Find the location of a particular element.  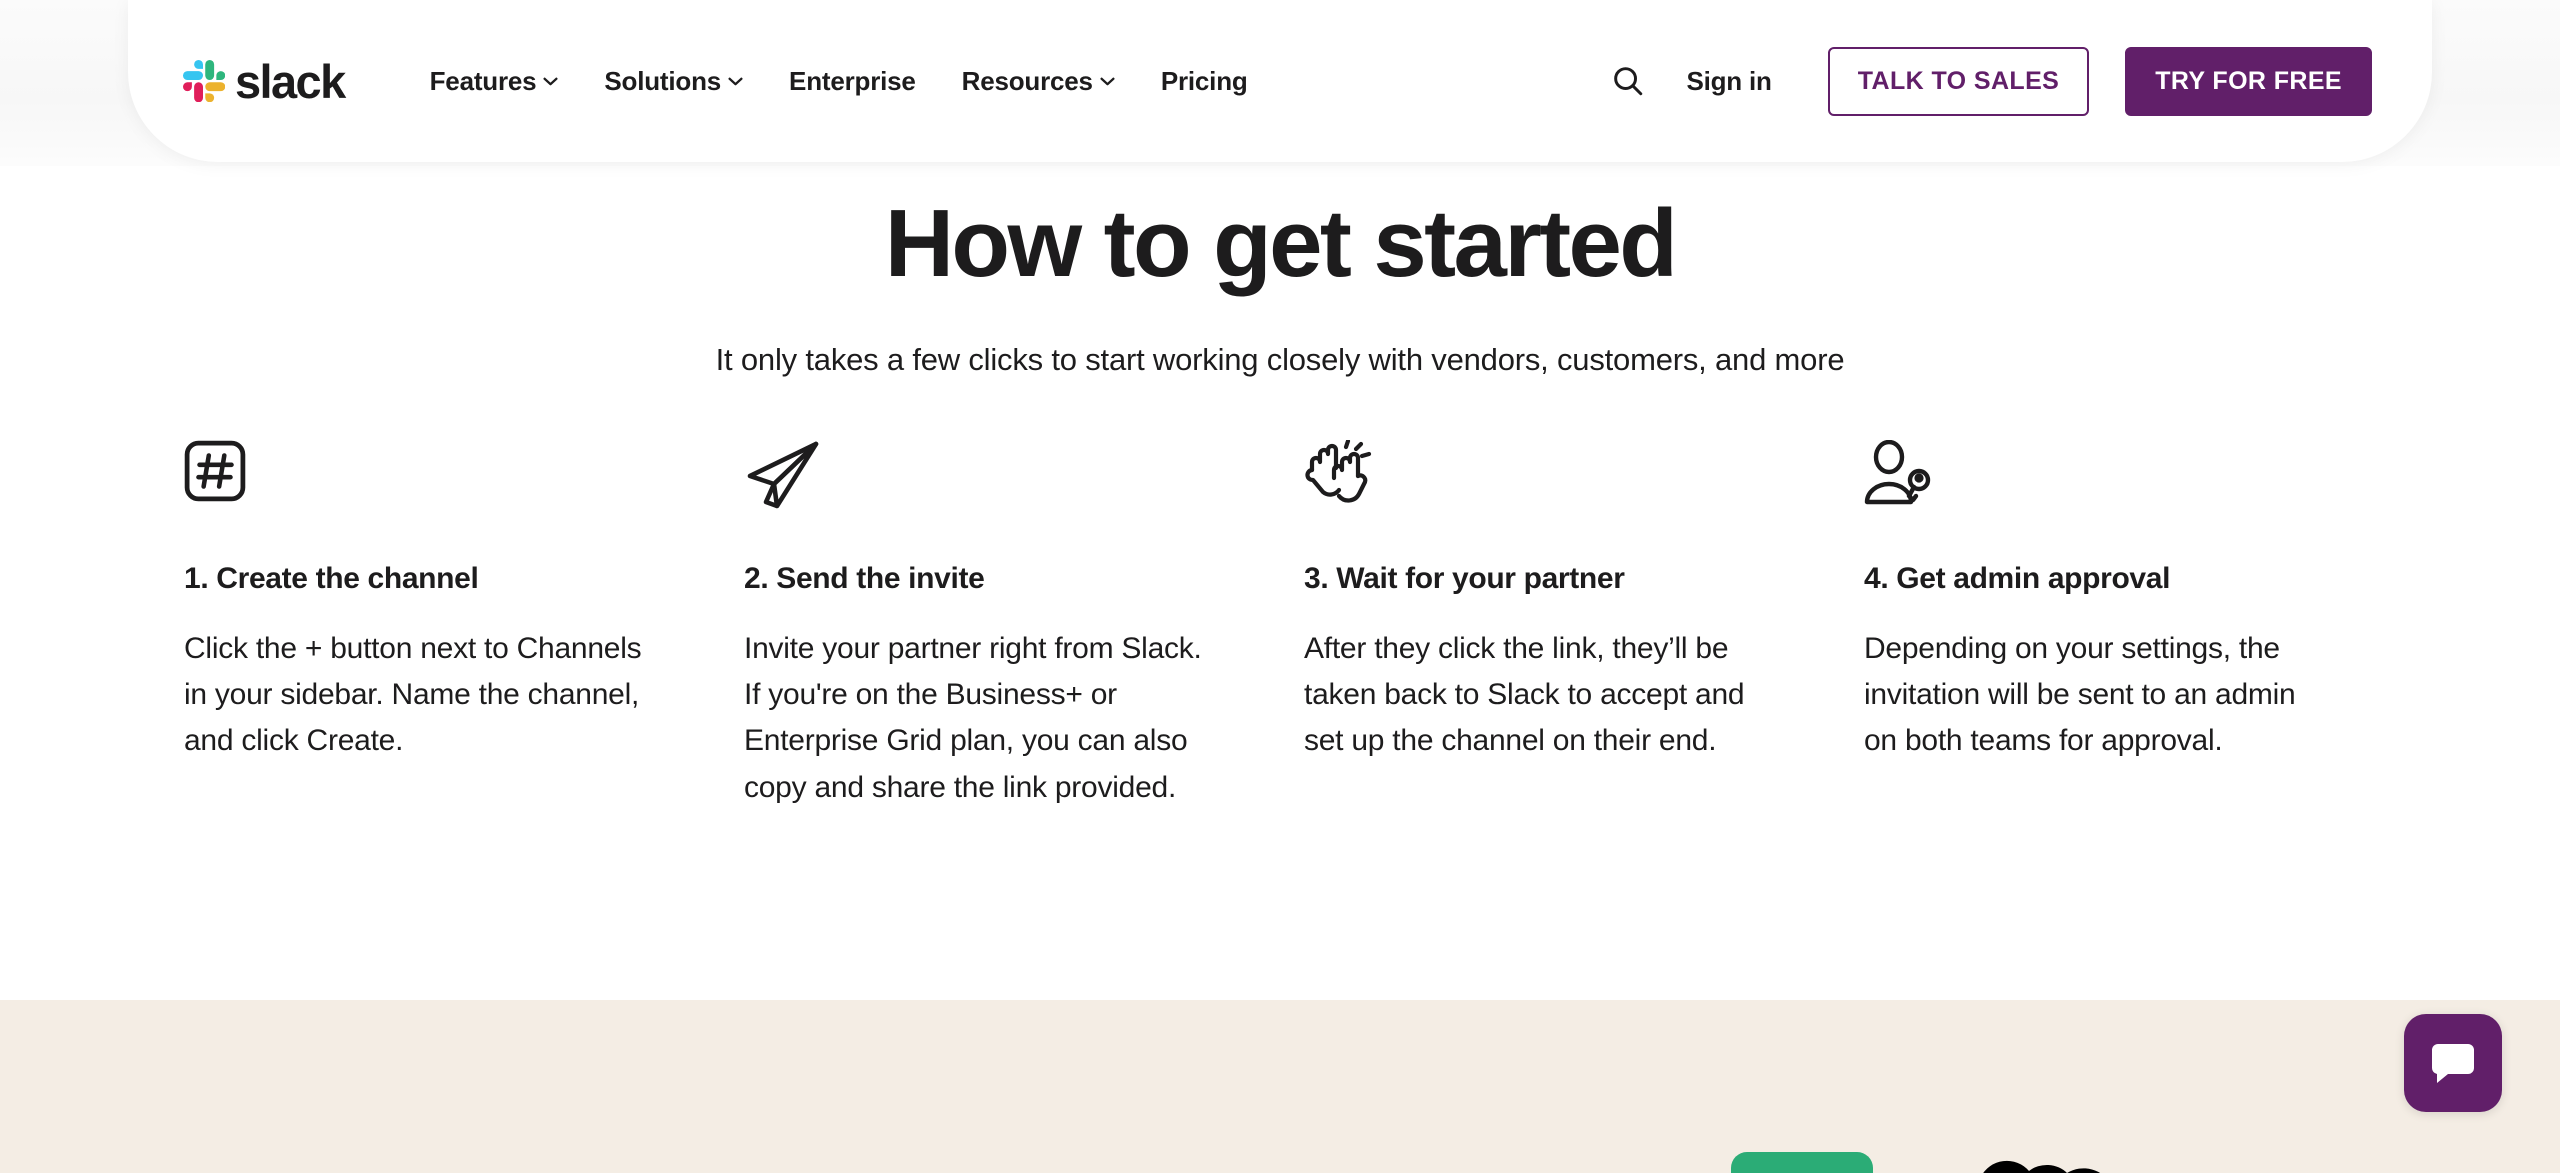

search-icon is located at coordinates (1628, 81).